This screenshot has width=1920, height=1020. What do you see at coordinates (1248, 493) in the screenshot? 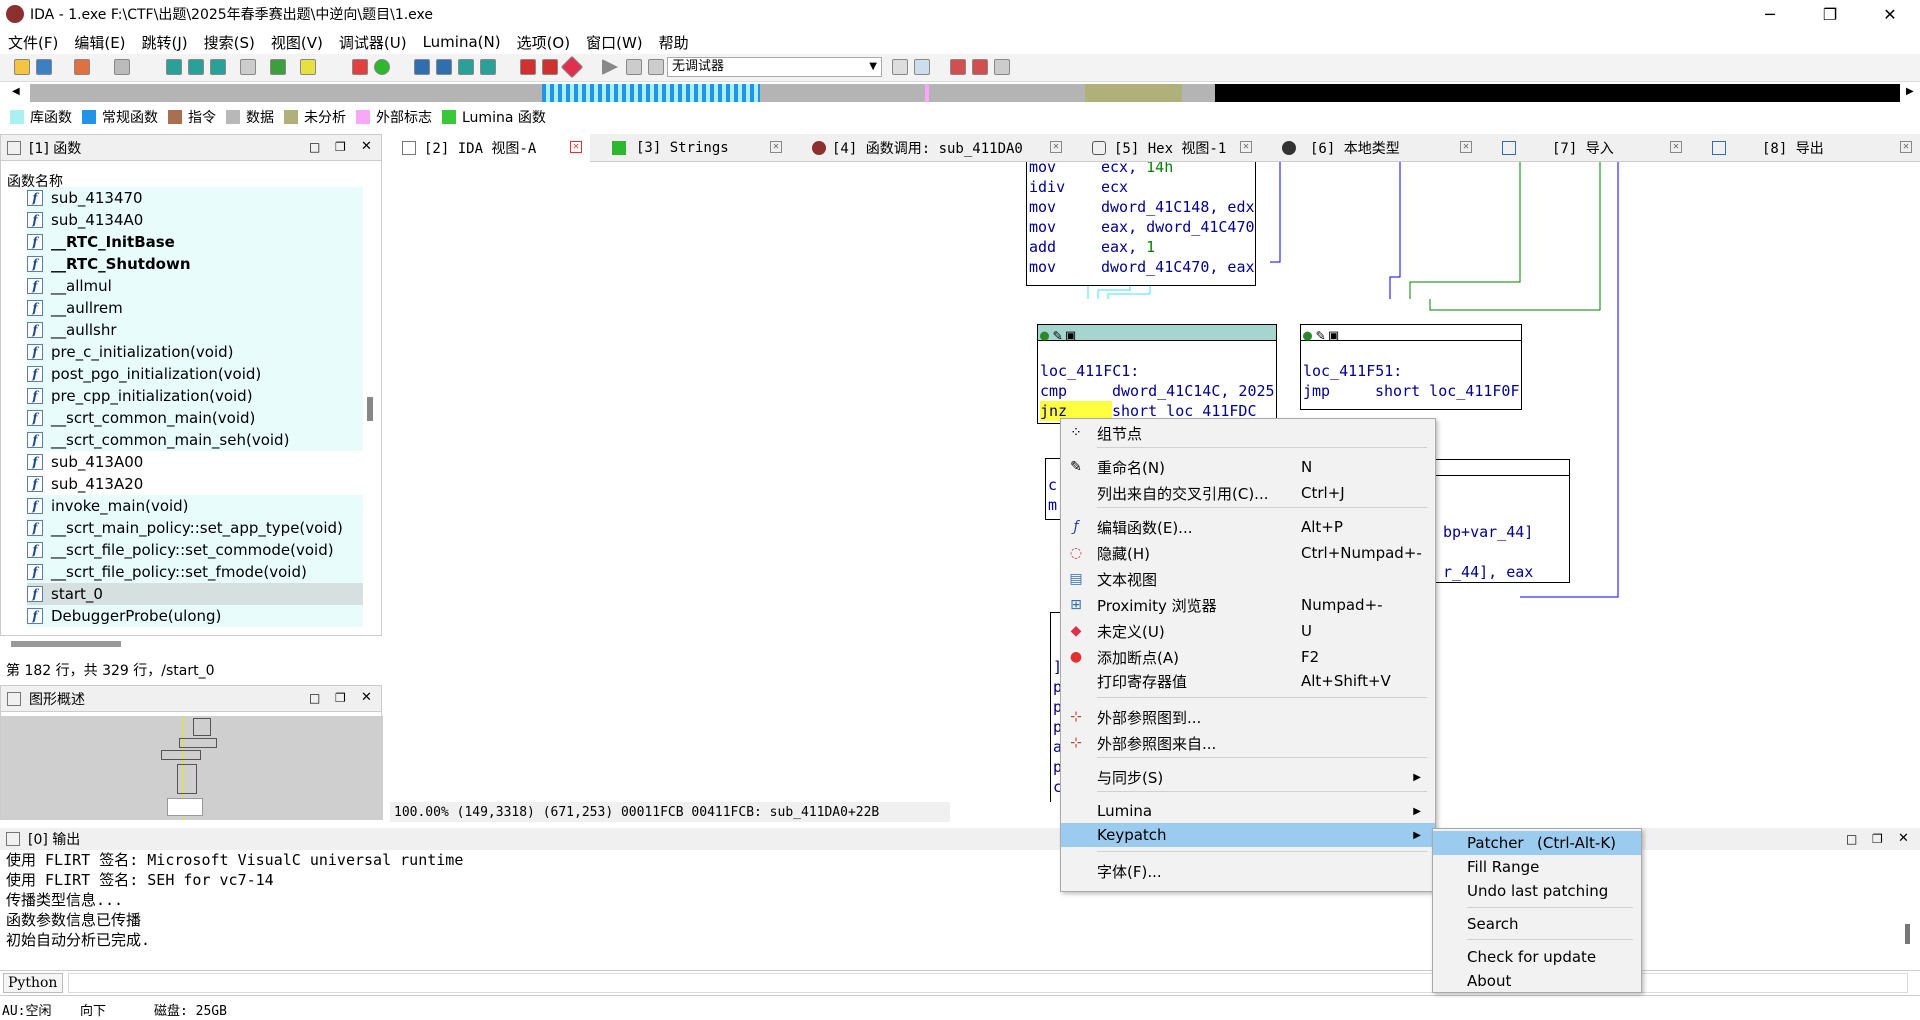
I see `menu-item-xrefs-from: 列出来自的交叉引用(C)... Ctrl+J` at bounding box center [1248, 493].